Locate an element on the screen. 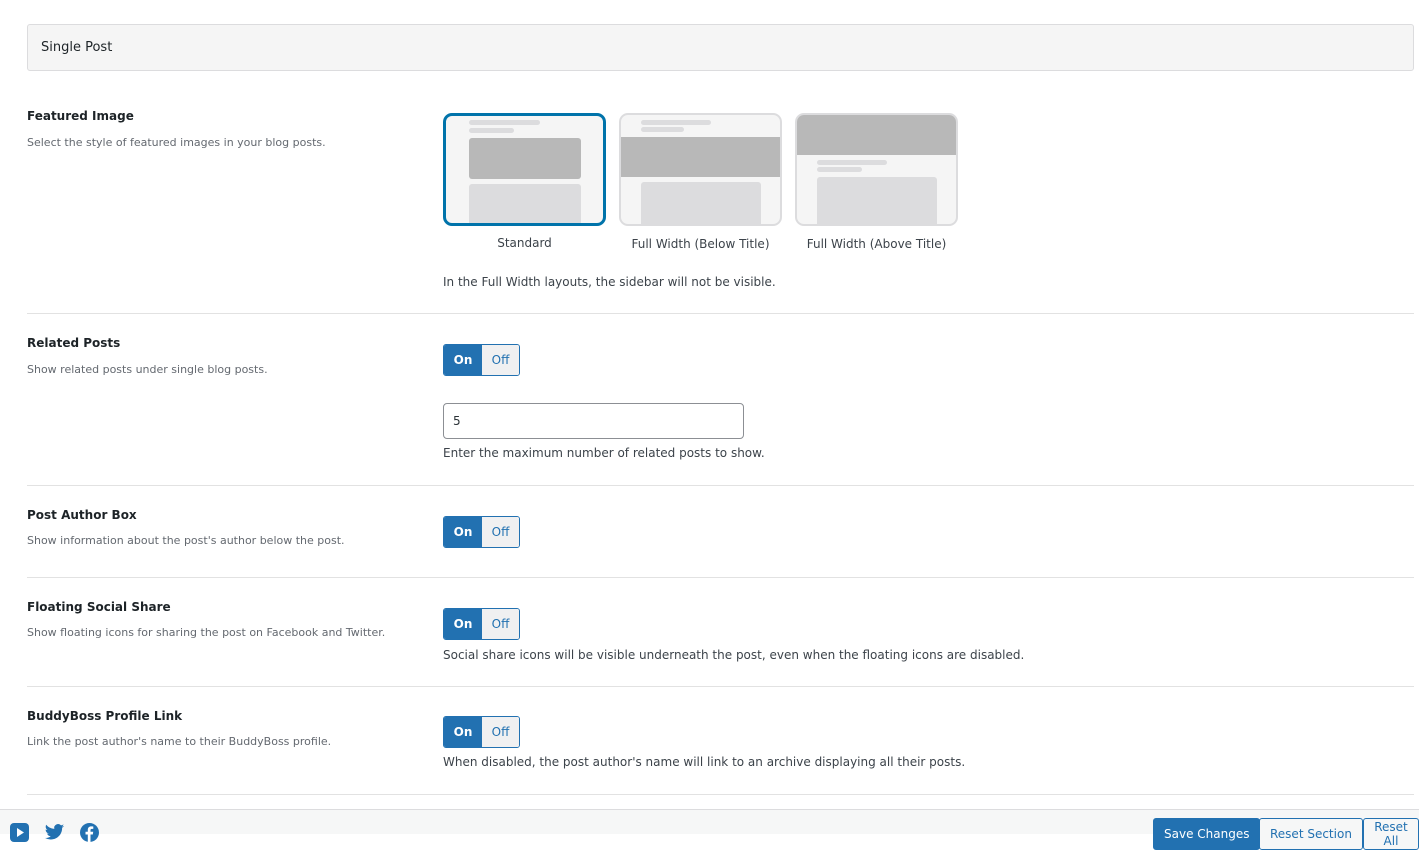 The width and height of the screenshot is (1419, 850). related-posts-count-input is located at coordinates (593, 421).